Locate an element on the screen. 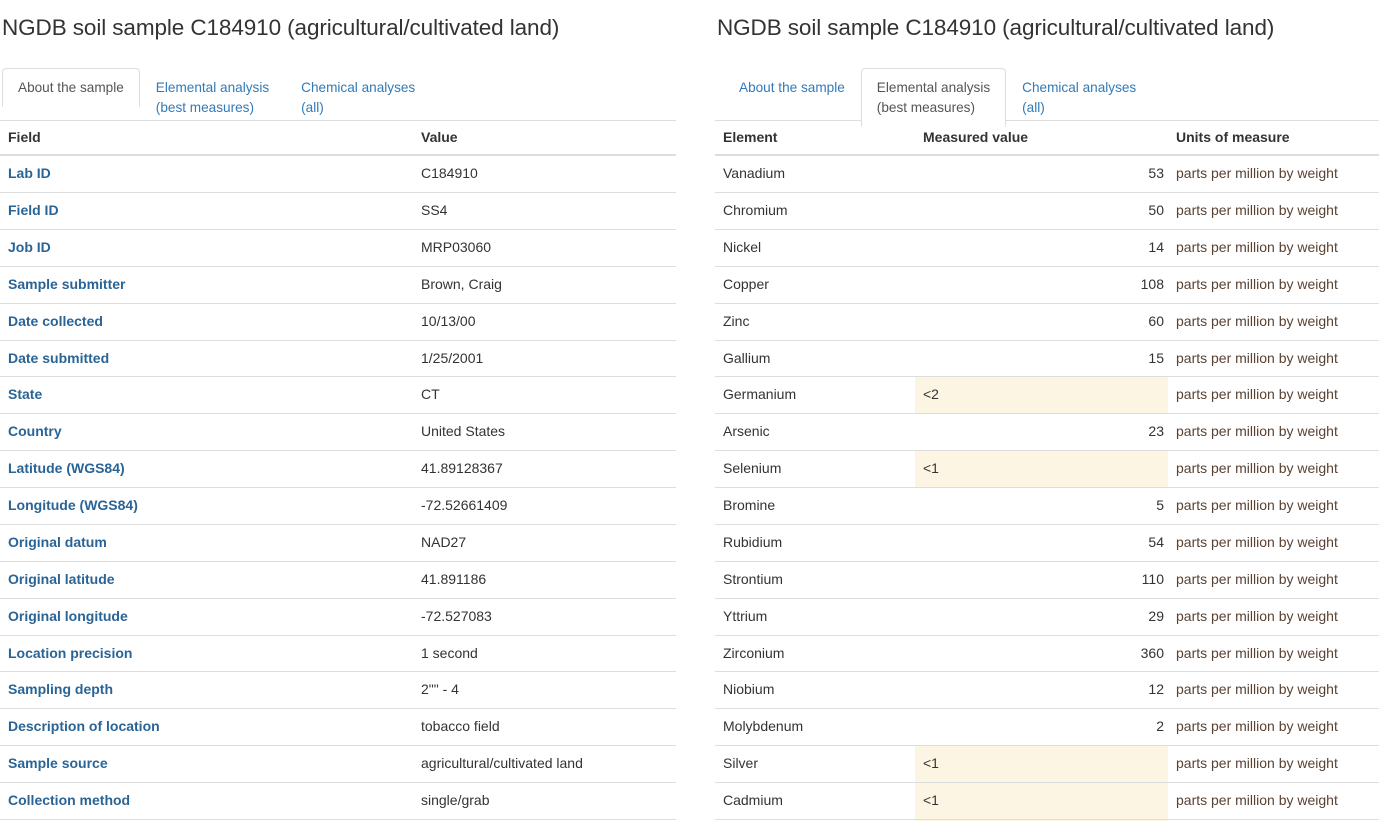 The width and height of the screenshot is (1379, 821). table-row: State CT is located at coordinates (338, 395).